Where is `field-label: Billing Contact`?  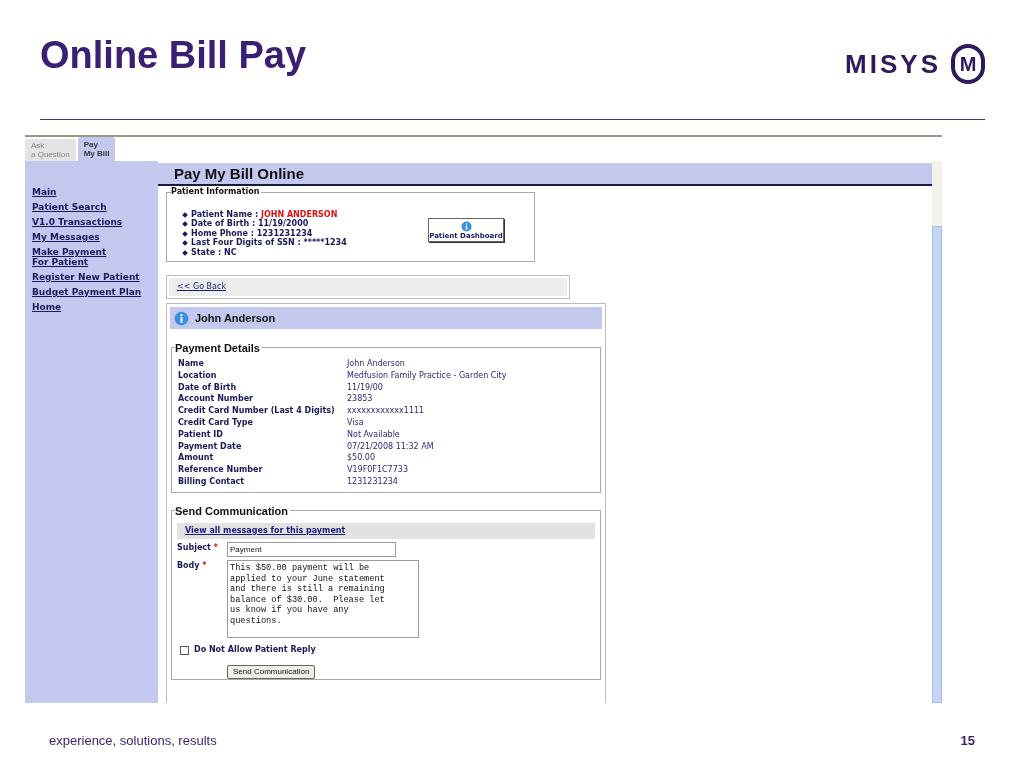 field-label: Billing Contact is located at coordinates (212, 481).